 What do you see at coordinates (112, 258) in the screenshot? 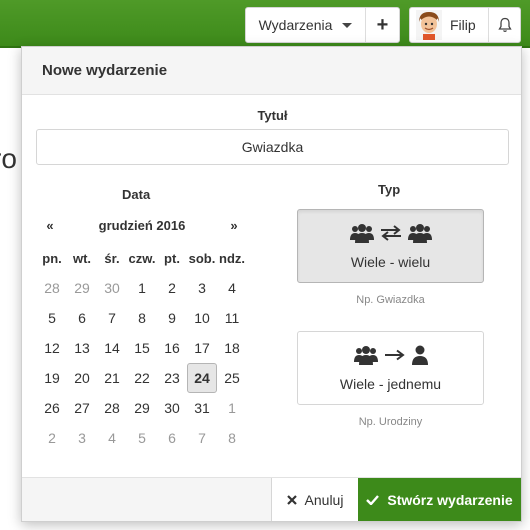
I see `weekday-header: śr.` at bounding box center [112, 258].